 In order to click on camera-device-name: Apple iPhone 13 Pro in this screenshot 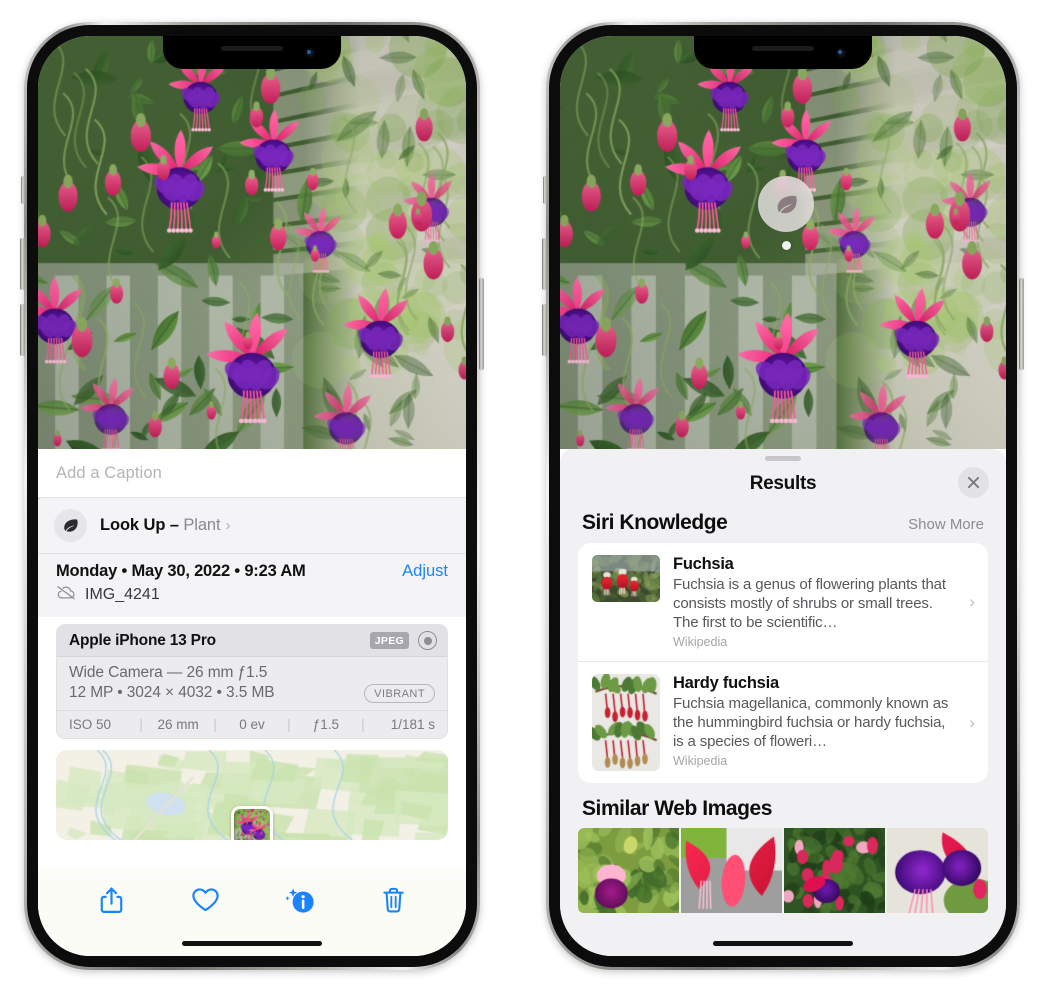, I will do `click(142, 640)`.